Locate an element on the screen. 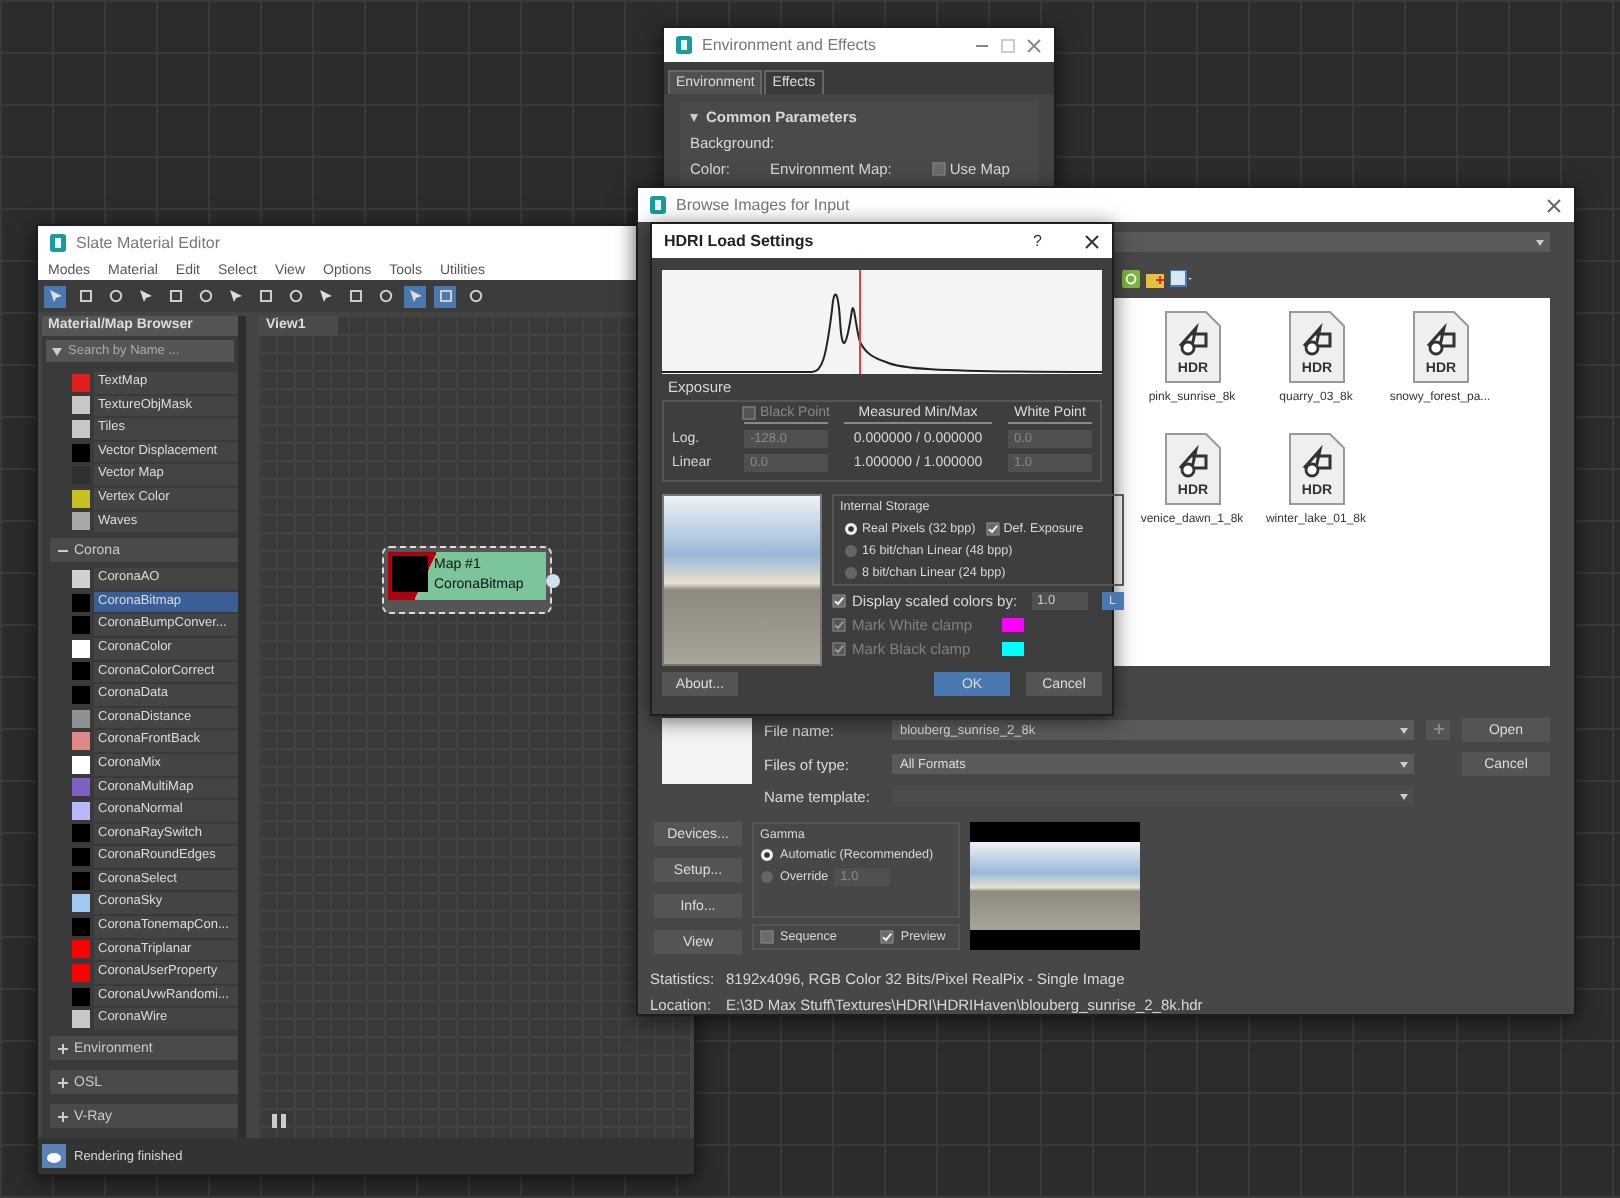 This screenshot has width=1620, height=1198. window-title: Browse Images for Input is located at coordinates (764, 205).